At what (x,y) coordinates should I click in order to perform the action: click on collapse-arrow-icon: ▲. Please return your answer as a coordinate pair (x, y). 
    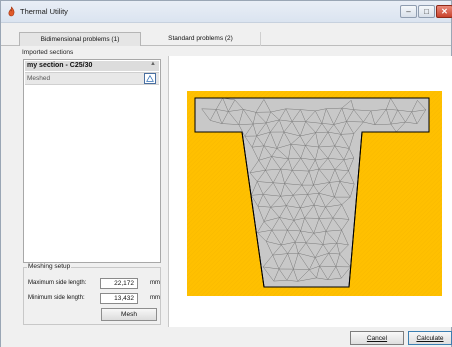
    Looking at the image, I should click on (153, 64).